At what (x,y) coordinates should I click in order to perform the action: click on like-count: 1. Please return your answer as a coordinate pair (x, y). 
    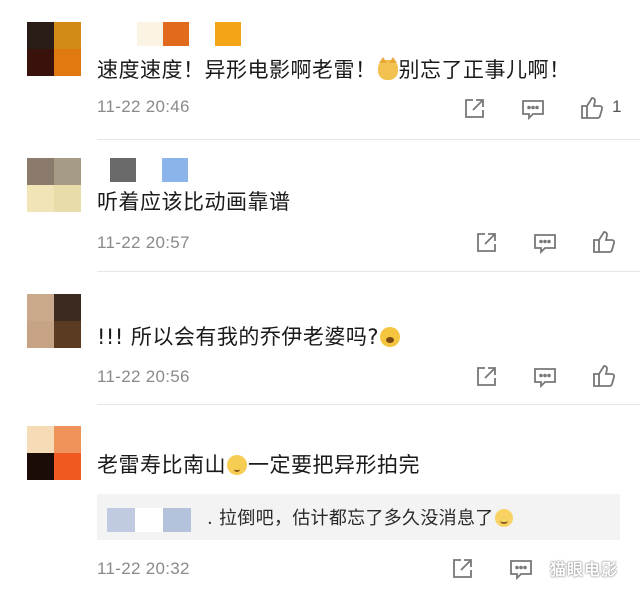
    Looking at the image, I should click on (617, 106).